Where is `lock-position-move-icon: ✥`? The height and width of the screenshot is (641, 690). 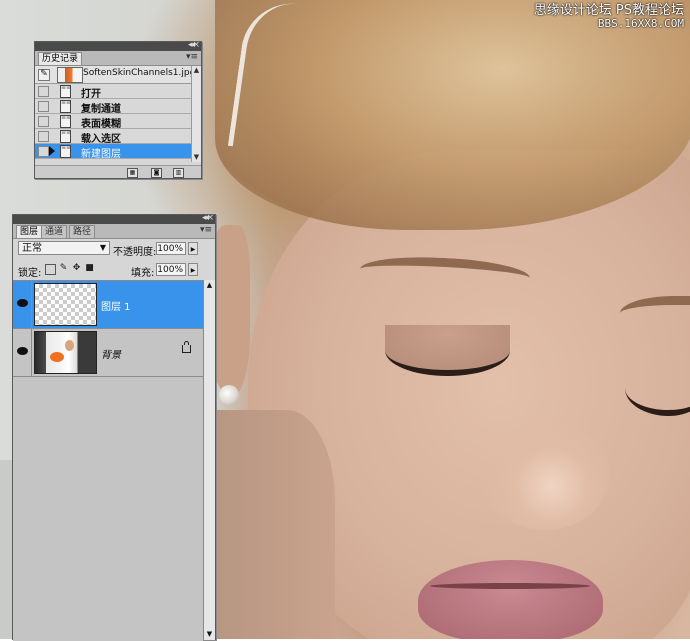
lock-position-move-icon: ✥ is located at coordinates (76, 268).